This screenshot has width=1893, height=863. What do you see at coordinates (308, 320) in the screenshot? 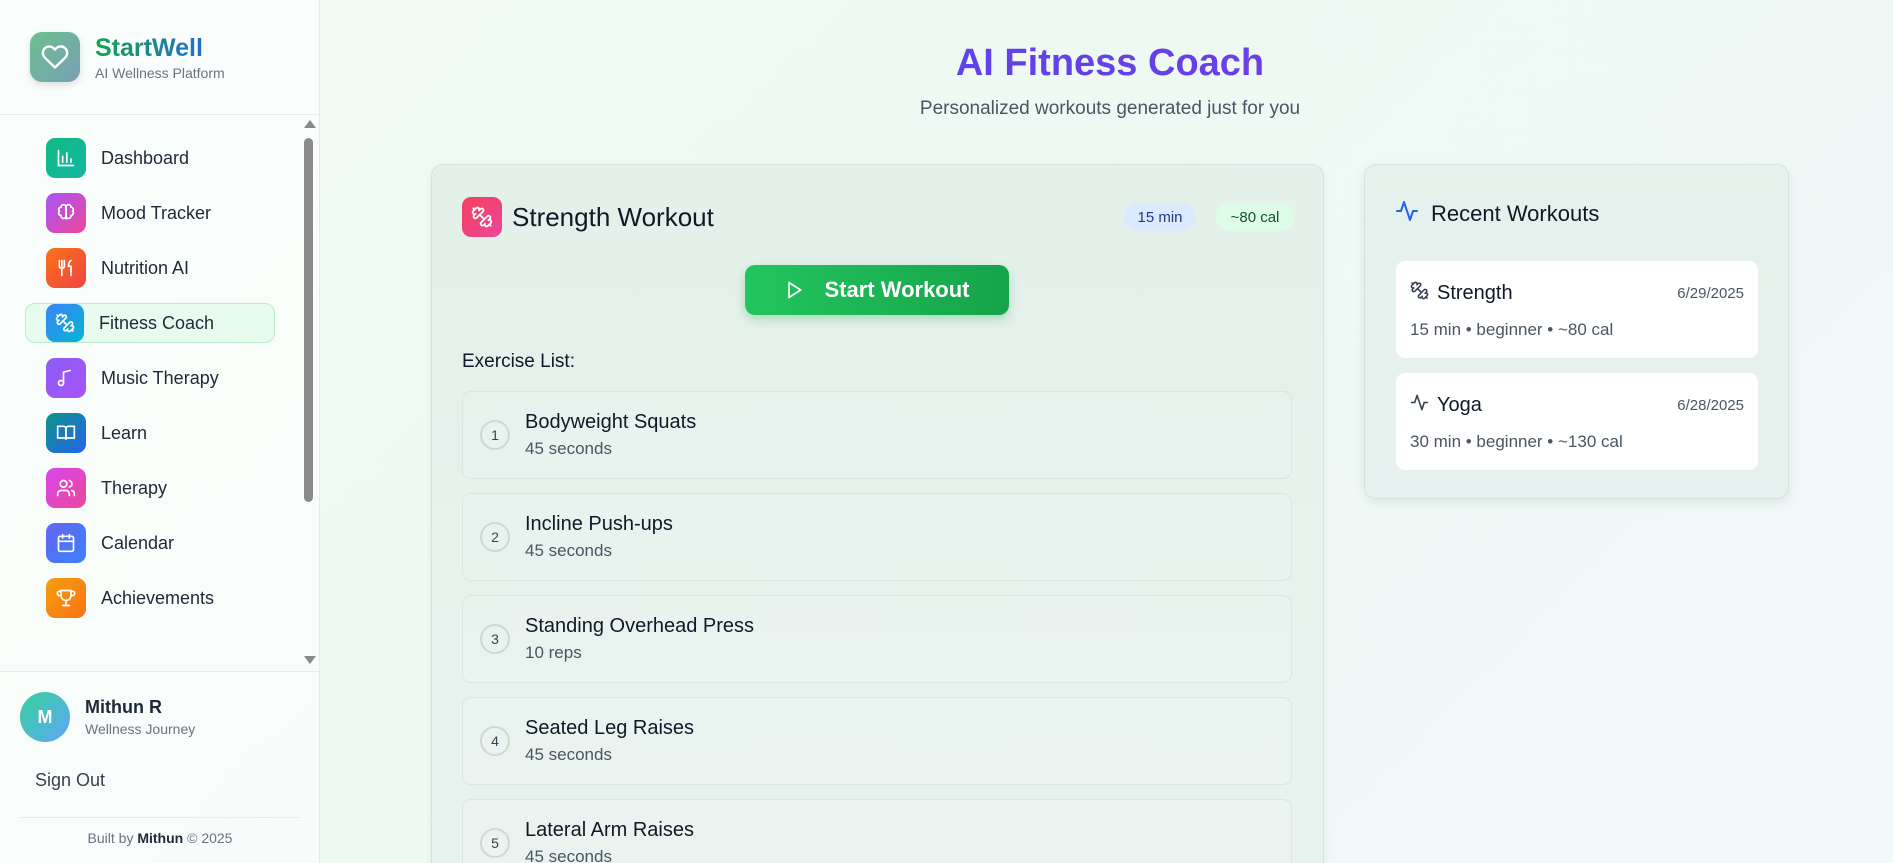
I see `scrollbar-thumb` at bounding box center [308, 320].